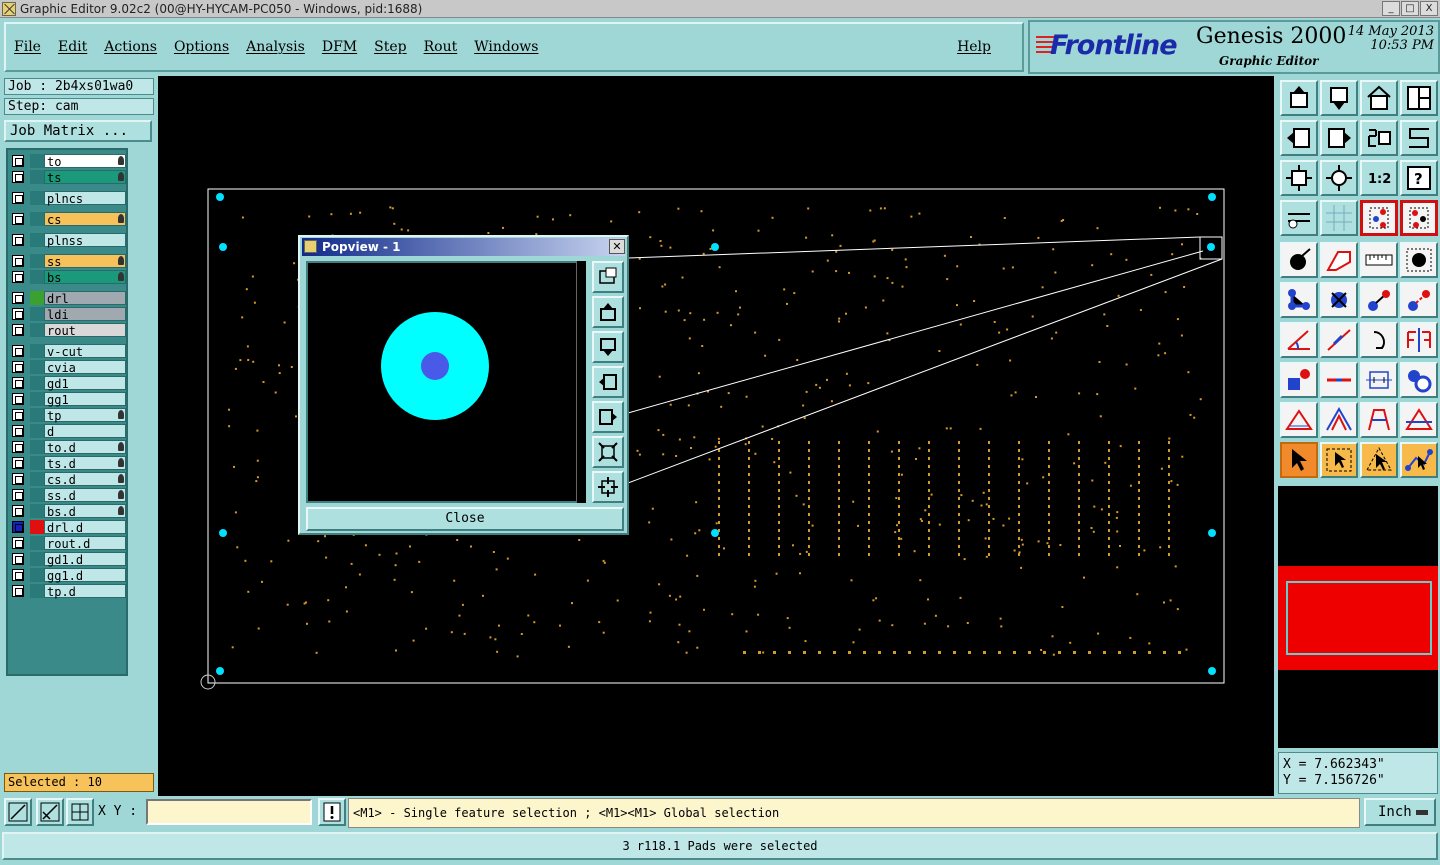 Image resolution: width=1440 pixels, height=865 pixels. Describe the element at coordinates (1299, 380) in the screenshot. I see `pad-replace-icon` at that location.